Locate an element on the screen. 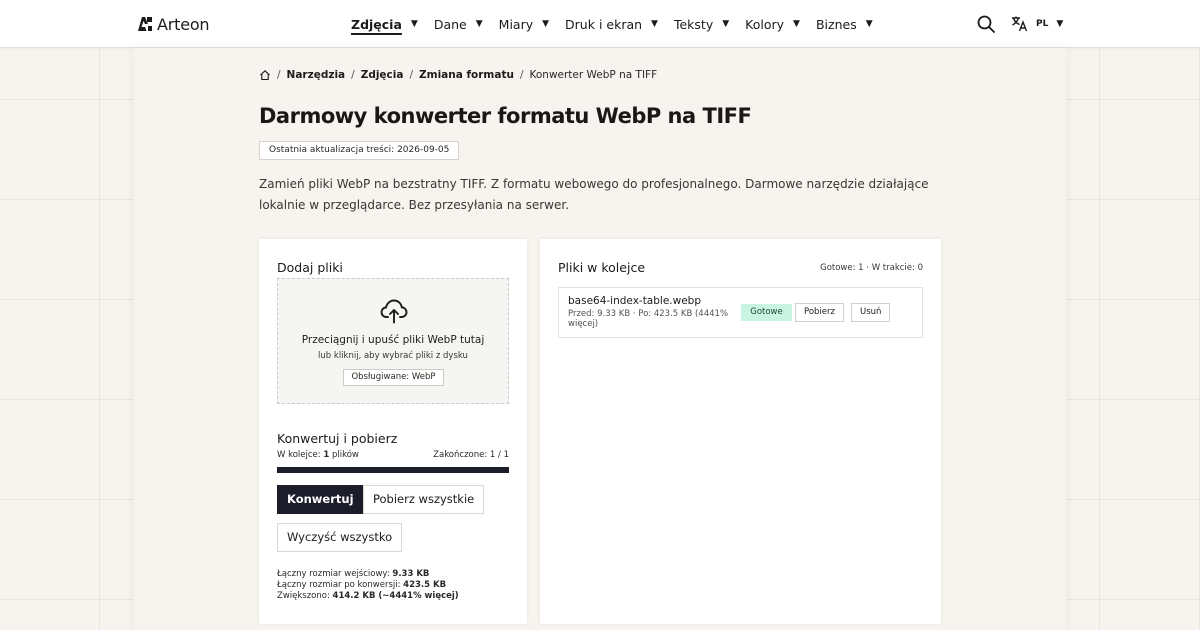 The image size is (1200, 630). search-icon is located at coordinates (986, 24).